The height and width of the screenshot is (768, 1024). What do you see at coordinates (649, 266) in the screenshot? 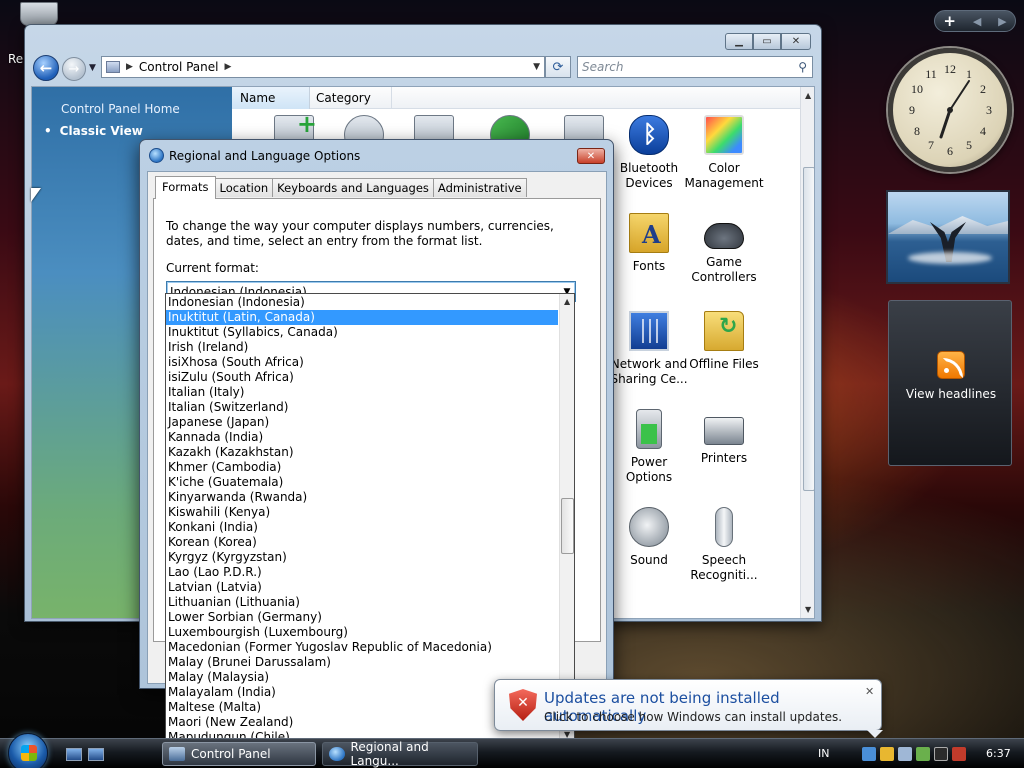
I see `cp-item-label: Fonts` at bounding box center [649, 266].